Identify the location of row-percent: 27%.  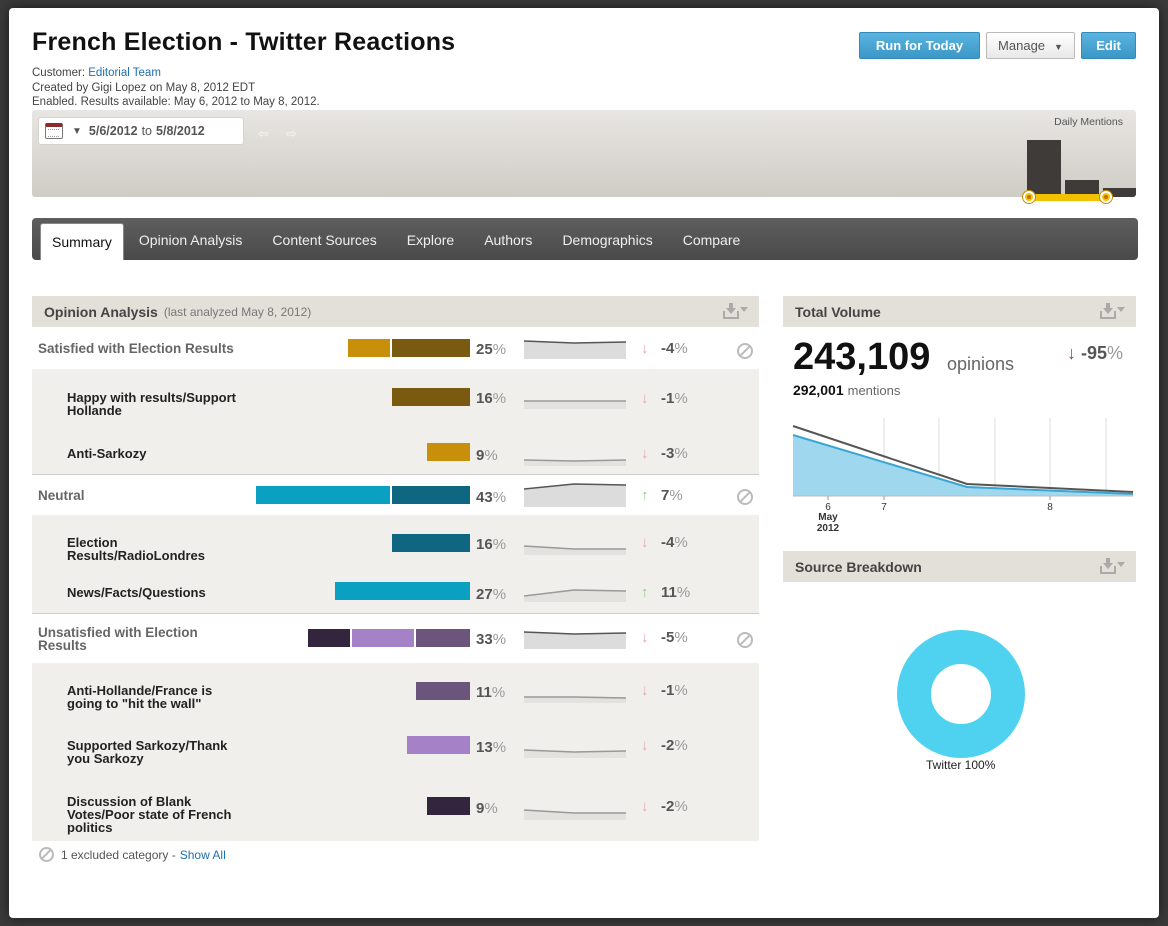
(491, 594).